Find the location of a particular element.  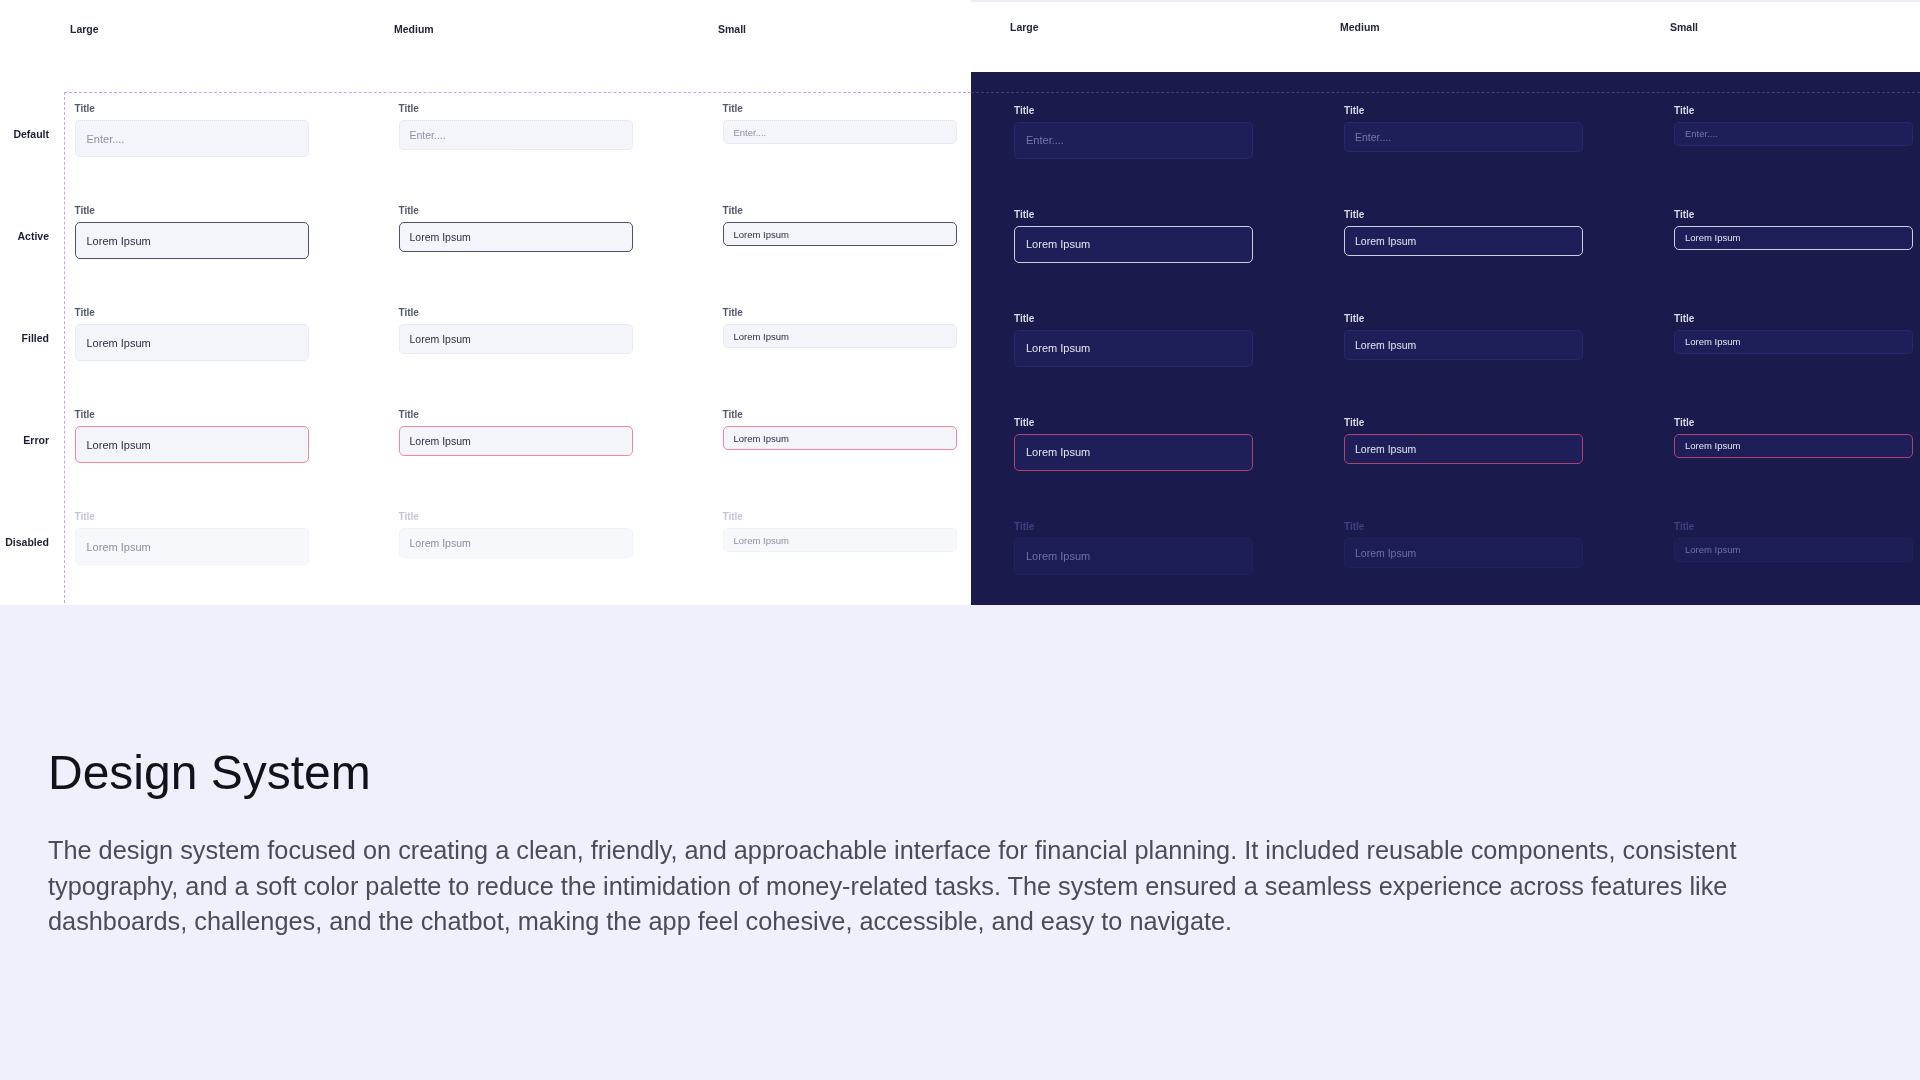

row-label: Disabled is located at coordinates (27, 542).